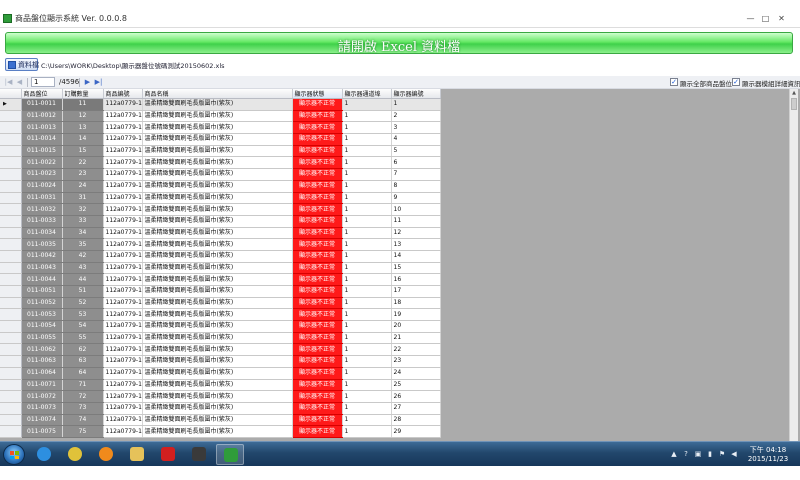 The width and height of the screenshot is (800, 480). Describe the element at coordinates (83, 385) in the screenshot. I see `cell-quantity: 71` at that location.